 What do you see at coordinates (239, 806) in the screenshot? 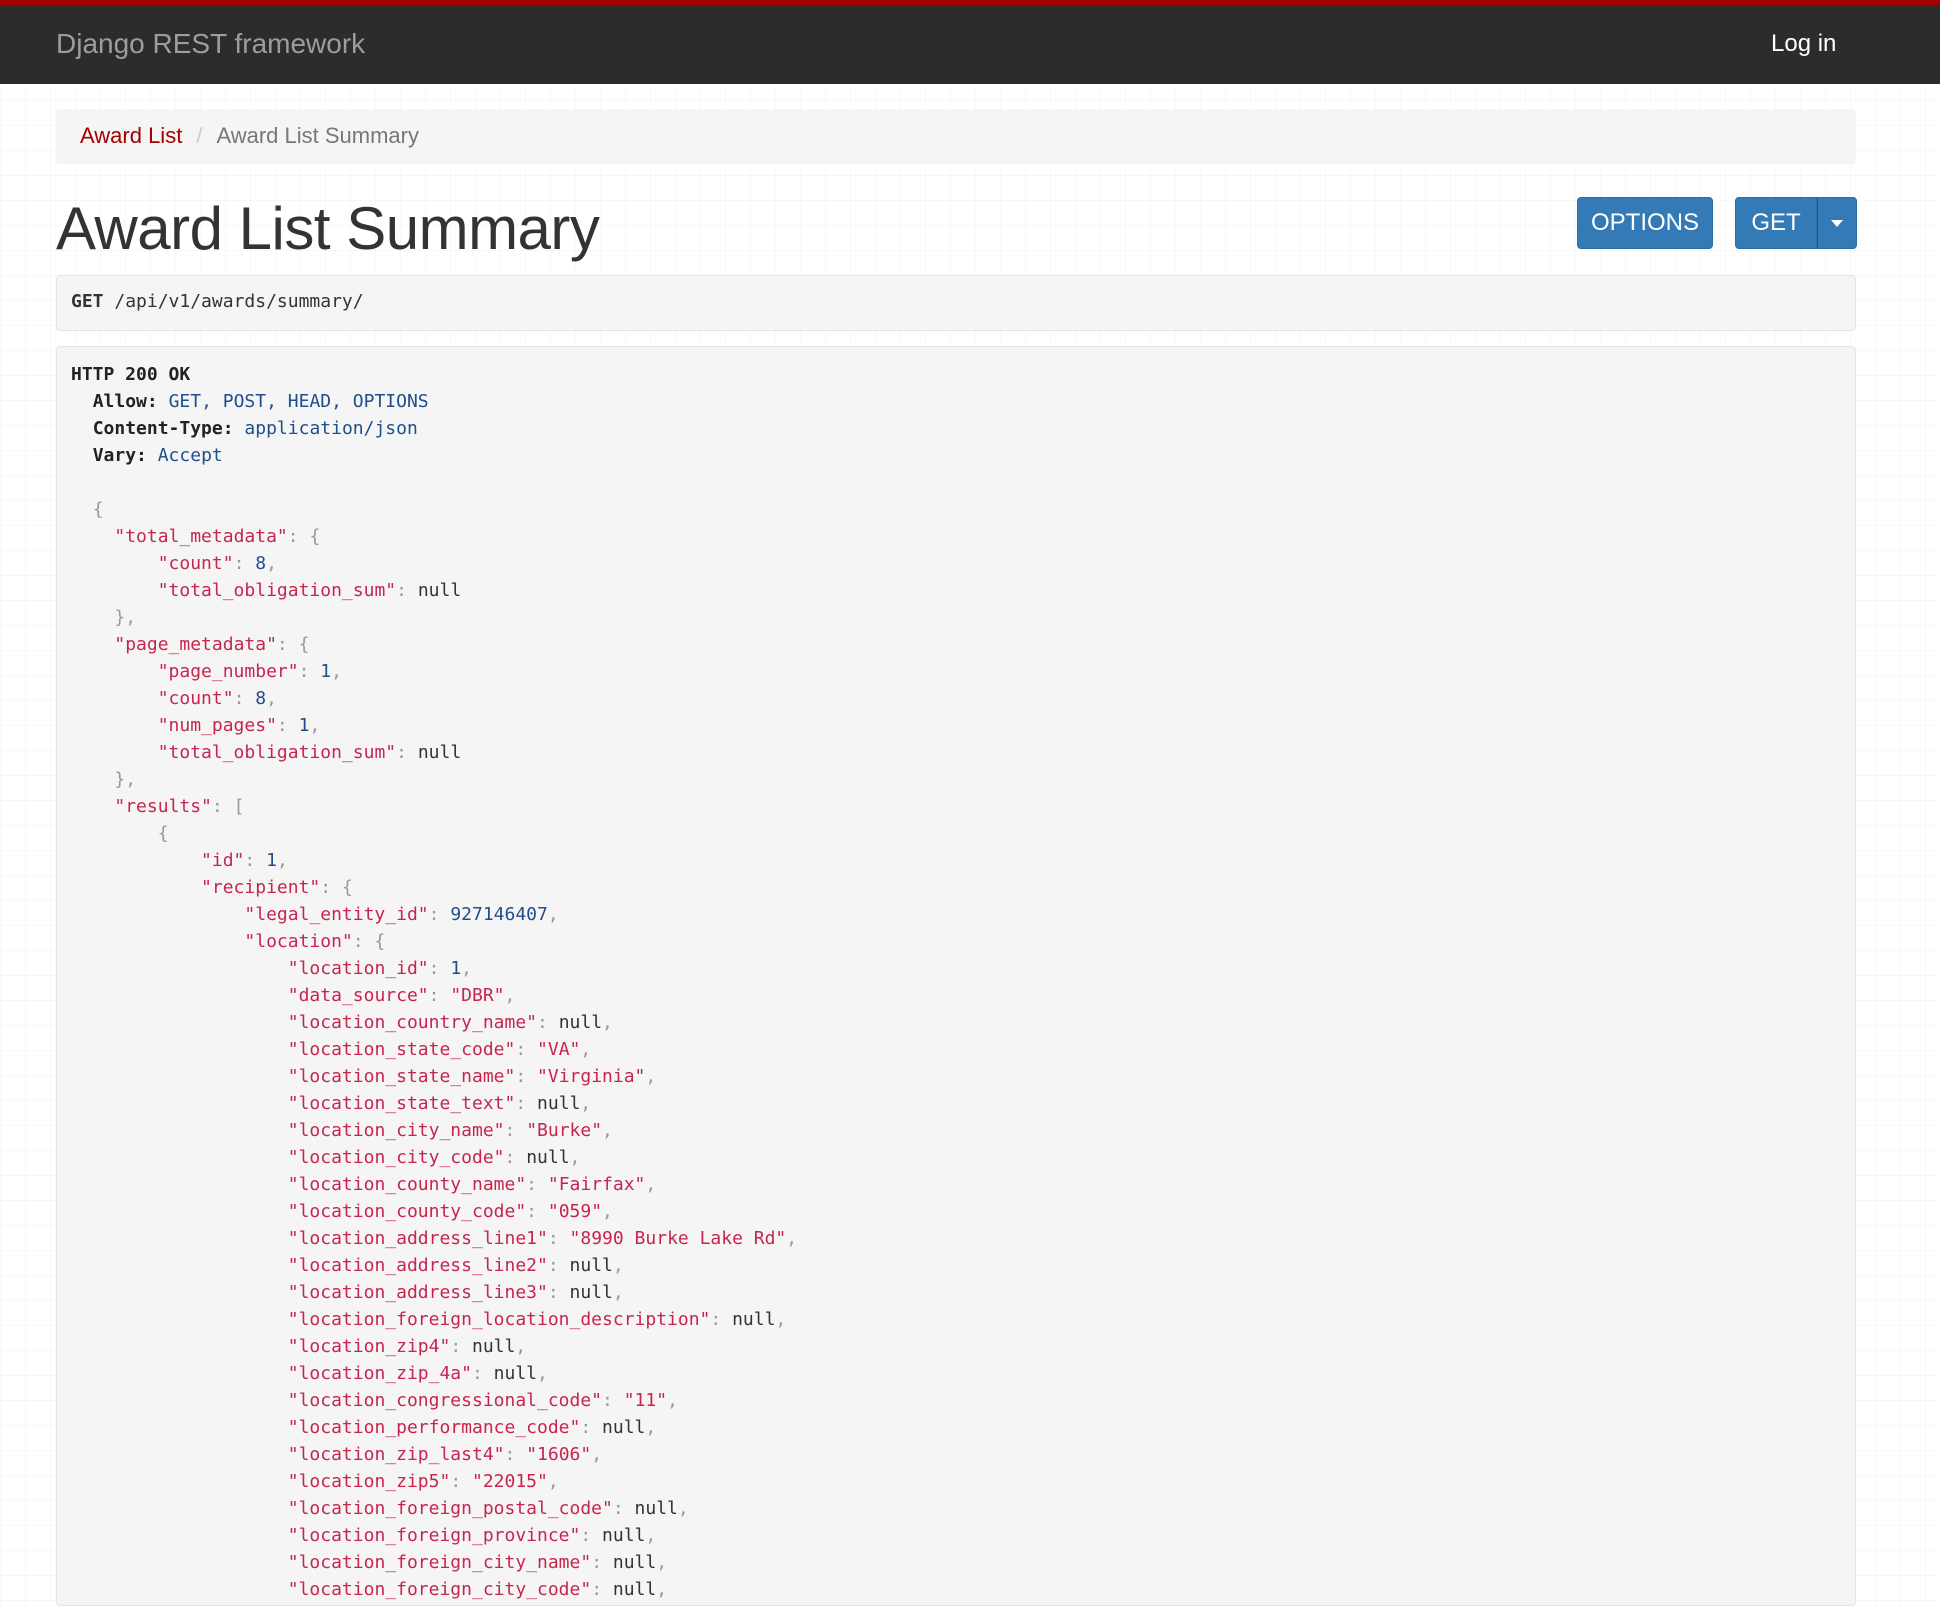
I see `json-punctuation: [` at bounding box center [239, 806].